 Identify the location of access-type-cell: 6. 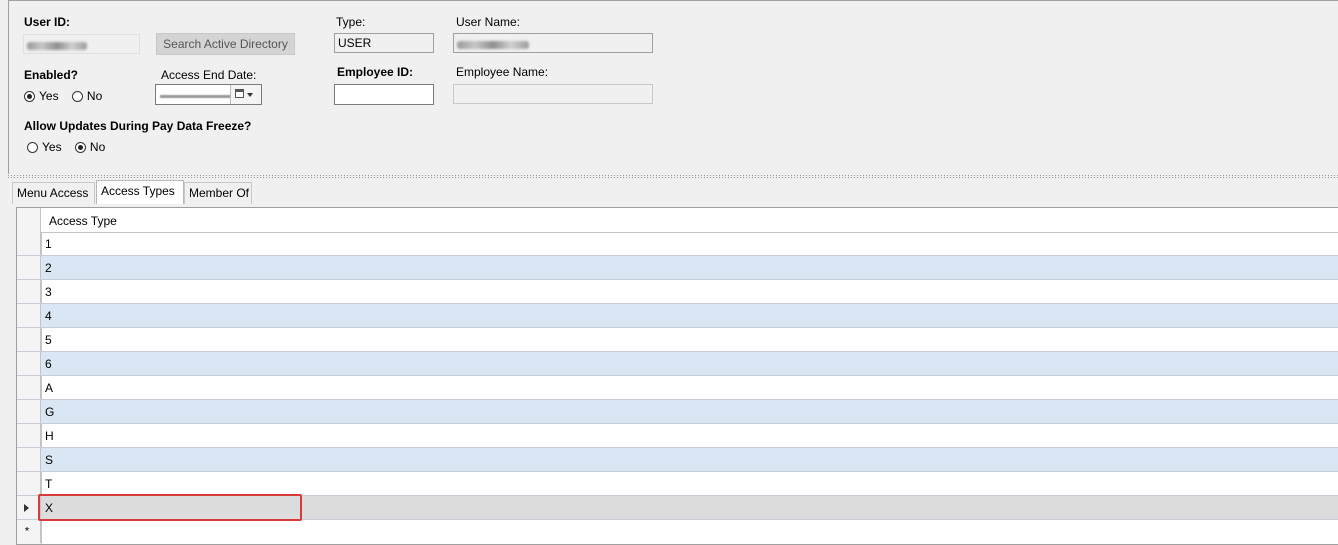
(48, 364).